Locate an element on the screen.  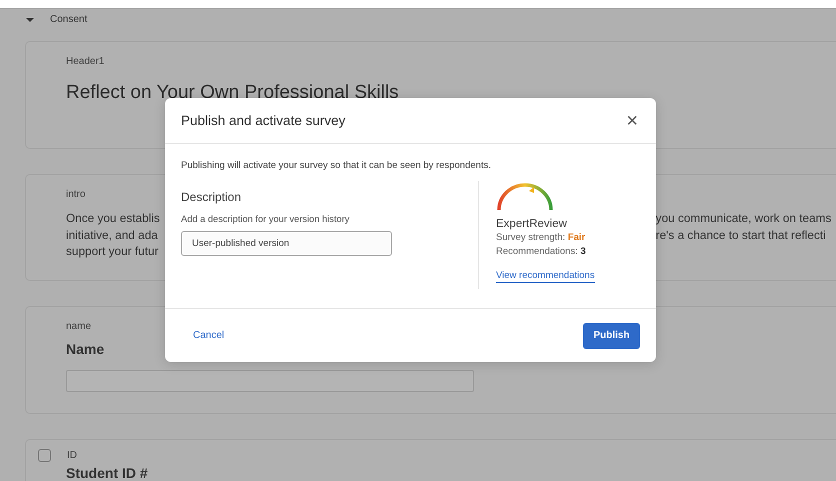
block-tag: Header1 is located at coordinates (85, 62).